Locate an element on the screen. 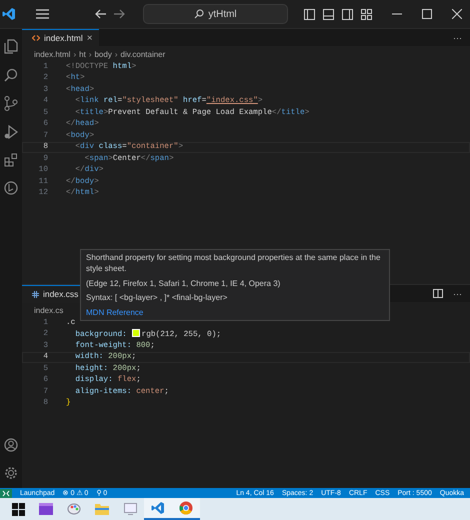  editor-tab: index.html × is located at coordinates (60, 37).